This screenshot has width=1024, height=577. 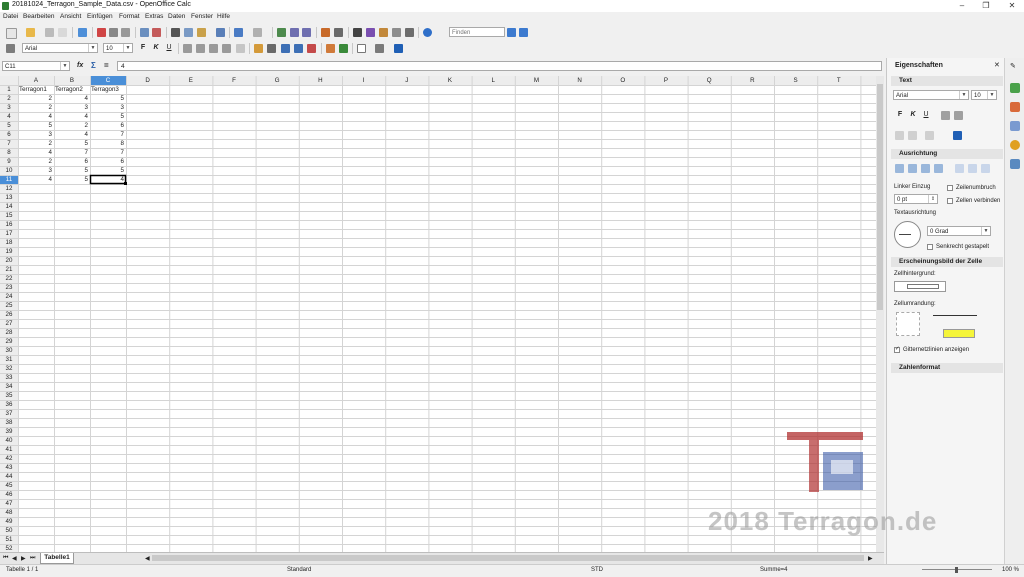 I want to click on fill-handle, so click(x=125, y=183).